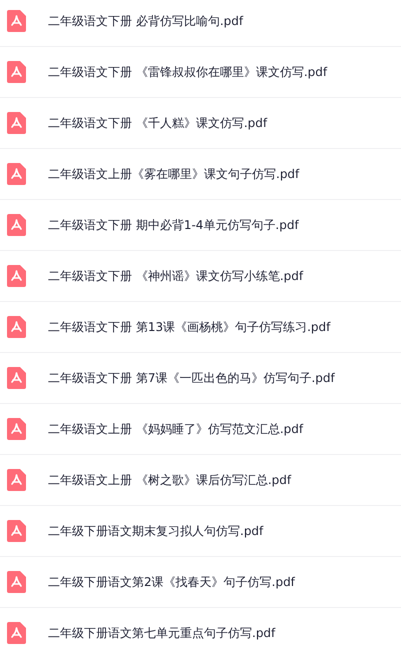 The height and width of the screenshot is (651, 401). What do you see at coordinates (146, 21) in the screenshot?
I see `file-name: 二年级语文下册 必背仿写比喻句.pdf` at bounding box center [146, 21].